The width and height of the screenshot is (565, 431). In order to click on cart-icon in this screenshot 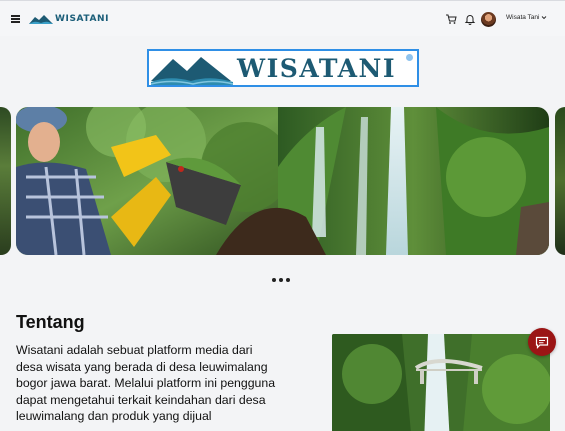, I will do `click(451, 19)`.